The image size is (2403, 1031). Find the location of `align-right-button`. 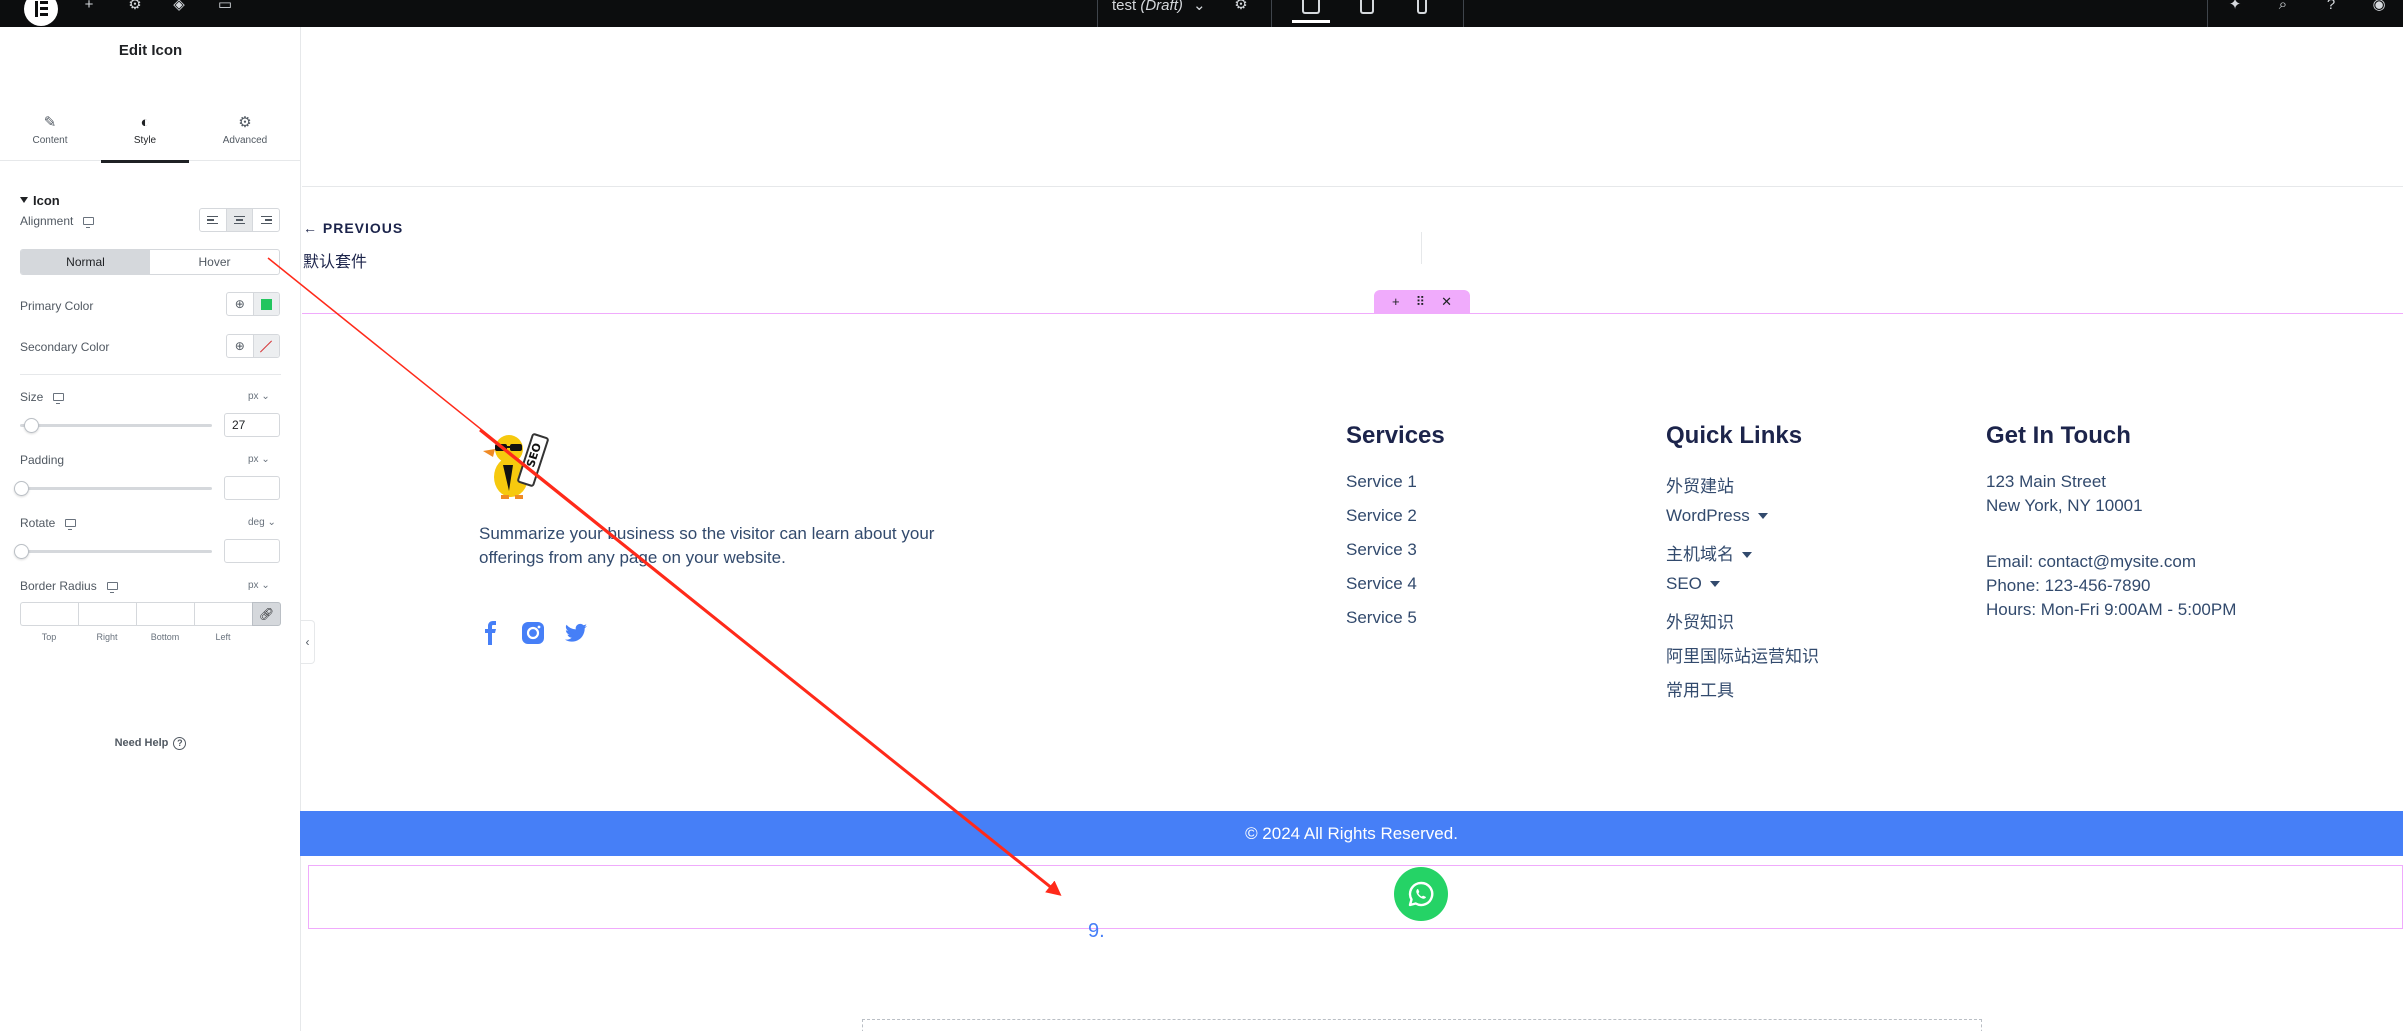

align-right-button is located at coordinates (266, 220).